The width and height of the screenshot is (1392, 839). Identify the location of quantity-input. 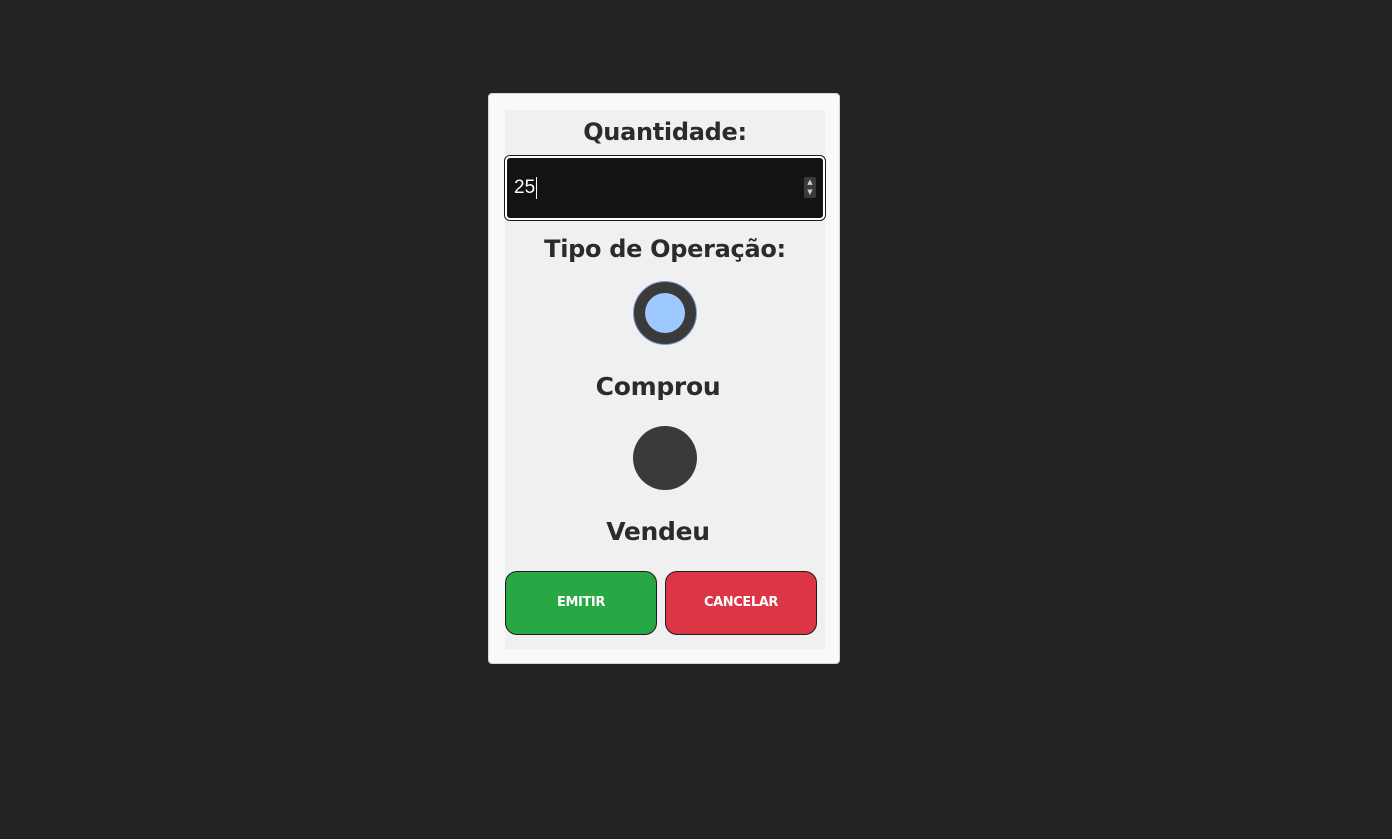
(649, 188).